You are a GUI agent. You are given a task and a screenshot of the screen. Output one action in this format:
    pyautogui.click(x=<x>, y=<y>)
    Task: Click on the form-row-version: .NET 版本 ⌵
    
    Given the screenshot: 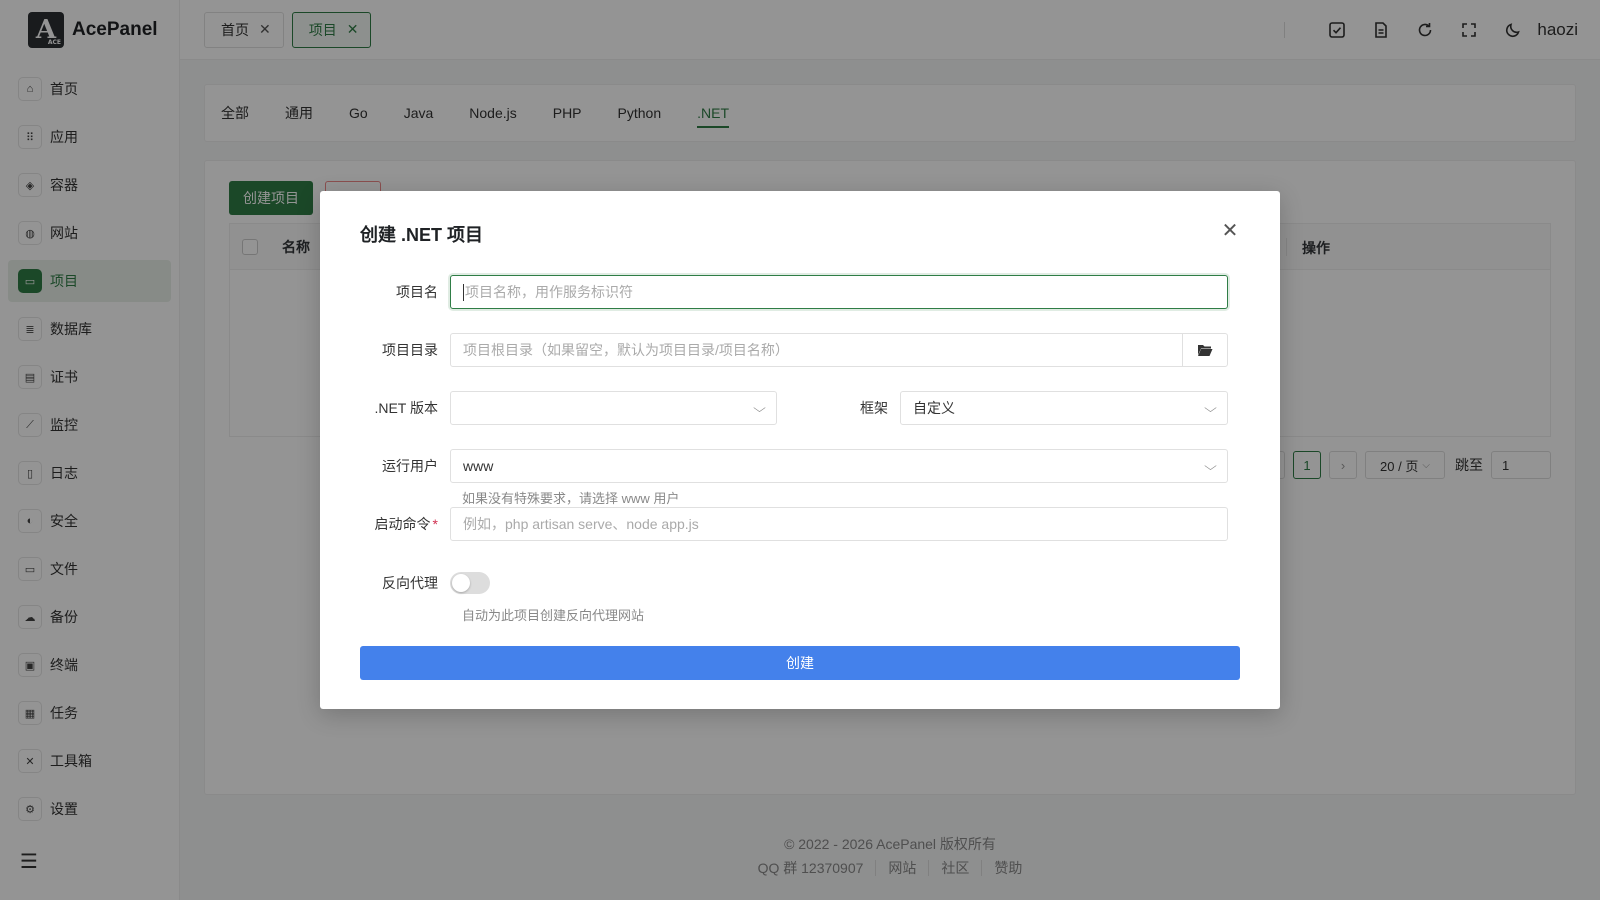 What is the action you would take?
    pyautogui.click(x=568, y=408)
    